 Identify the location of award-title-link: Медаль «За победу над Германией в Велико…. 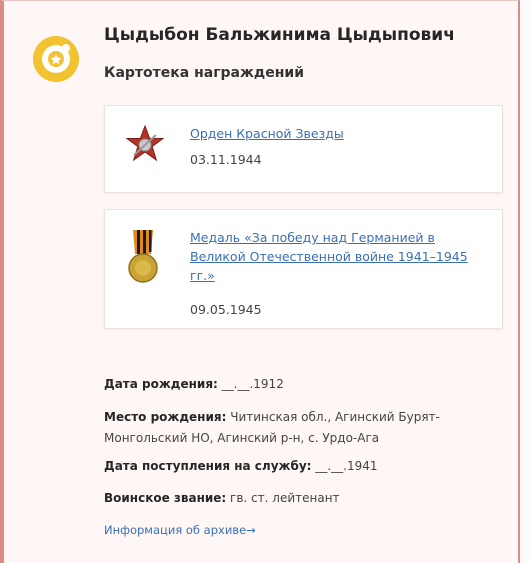
(340, 256).